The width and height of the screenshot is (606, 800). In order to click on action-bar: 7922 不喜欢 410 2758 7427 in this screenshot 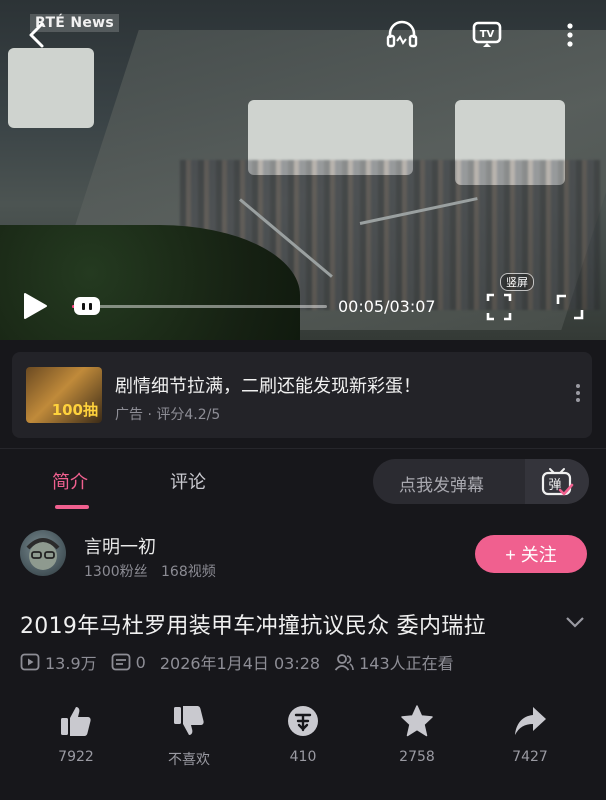, I will do `click(303, 738)`.